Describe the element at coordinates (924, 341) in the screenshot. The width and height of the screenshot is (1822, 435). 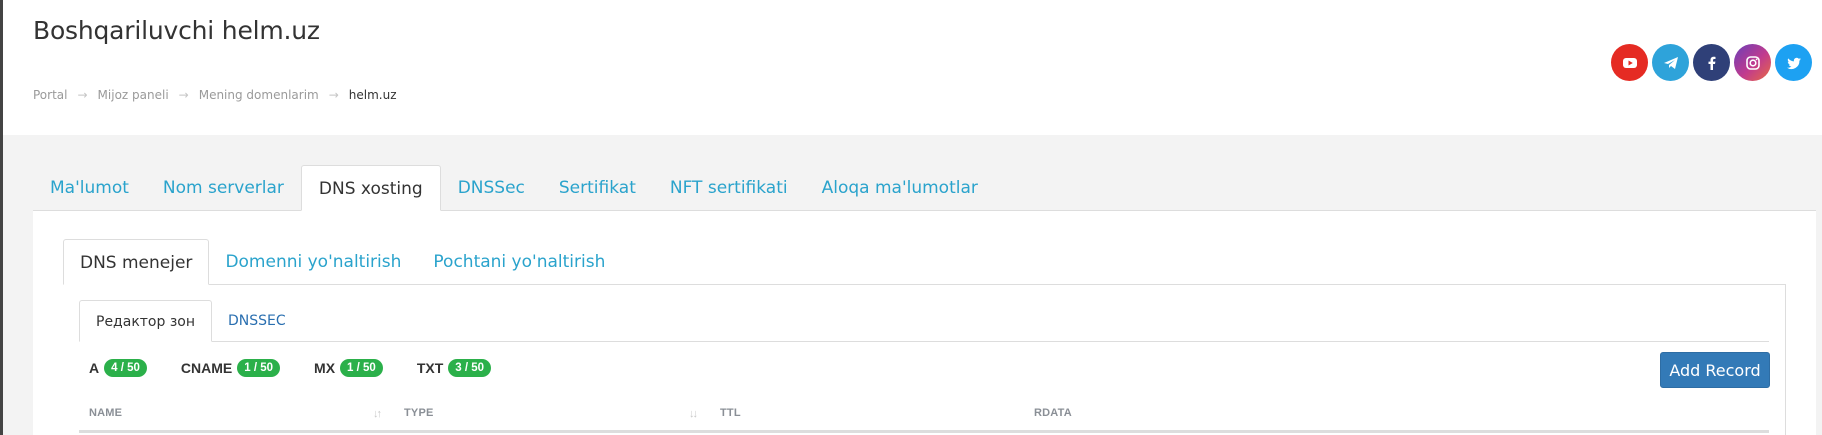
I see `zone-editor-panel` at that location.